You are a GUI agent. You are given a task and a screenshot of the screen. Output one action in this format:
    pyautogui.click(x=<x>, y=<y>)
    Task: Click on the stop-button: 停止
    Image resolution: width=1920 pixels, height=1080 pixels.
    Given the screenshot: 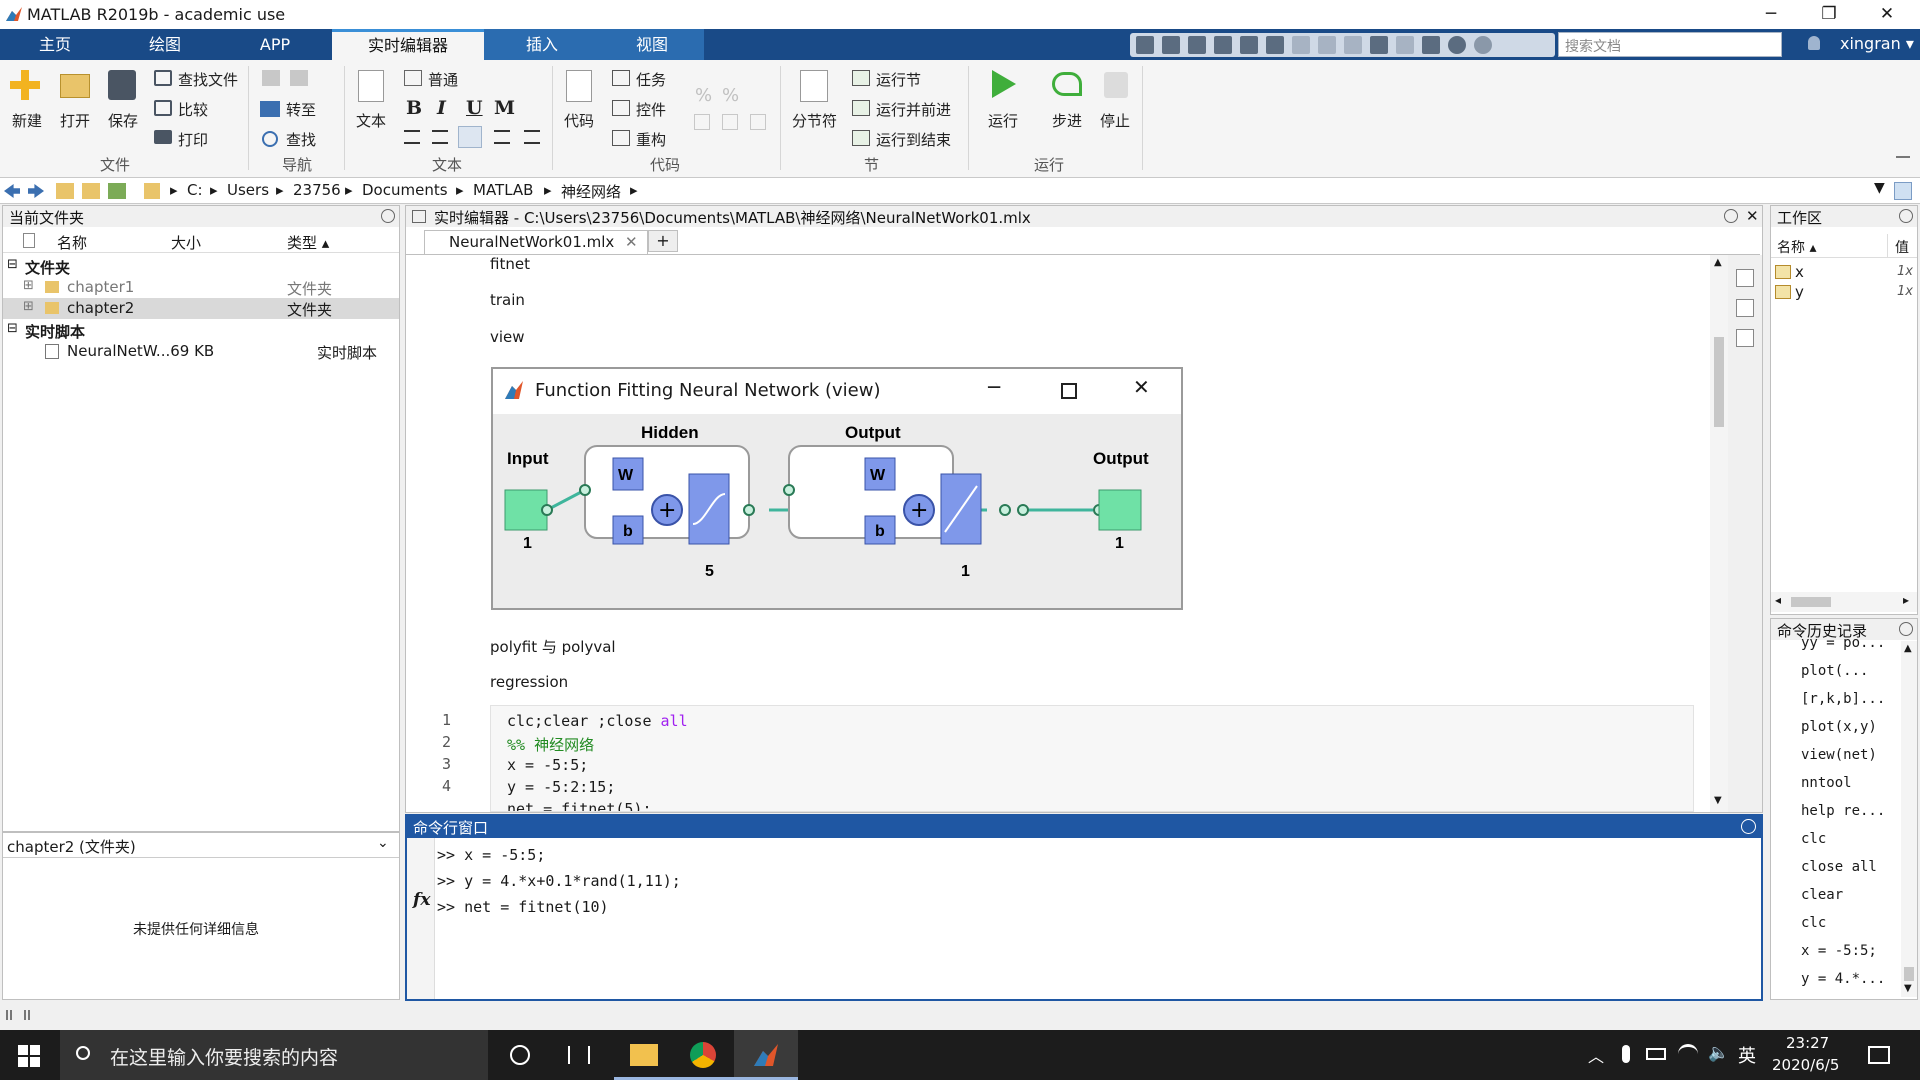 What is the action you would take?
    pyautogui.click(x=1115, y=120)
    